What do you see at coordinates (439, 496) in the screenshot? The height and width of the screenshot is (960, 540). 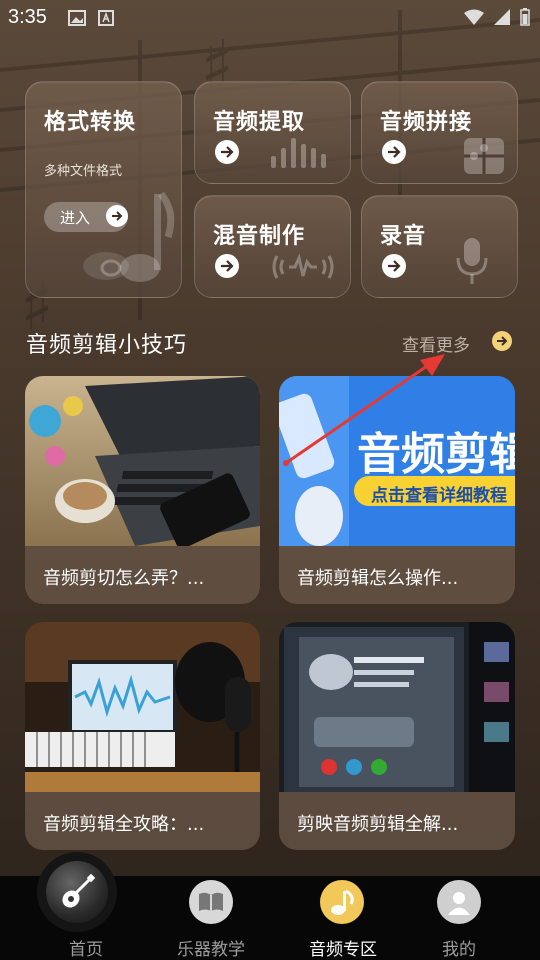 I see `banner-subtitle: 点击查看详细教程` at bounding box center [439, 496].